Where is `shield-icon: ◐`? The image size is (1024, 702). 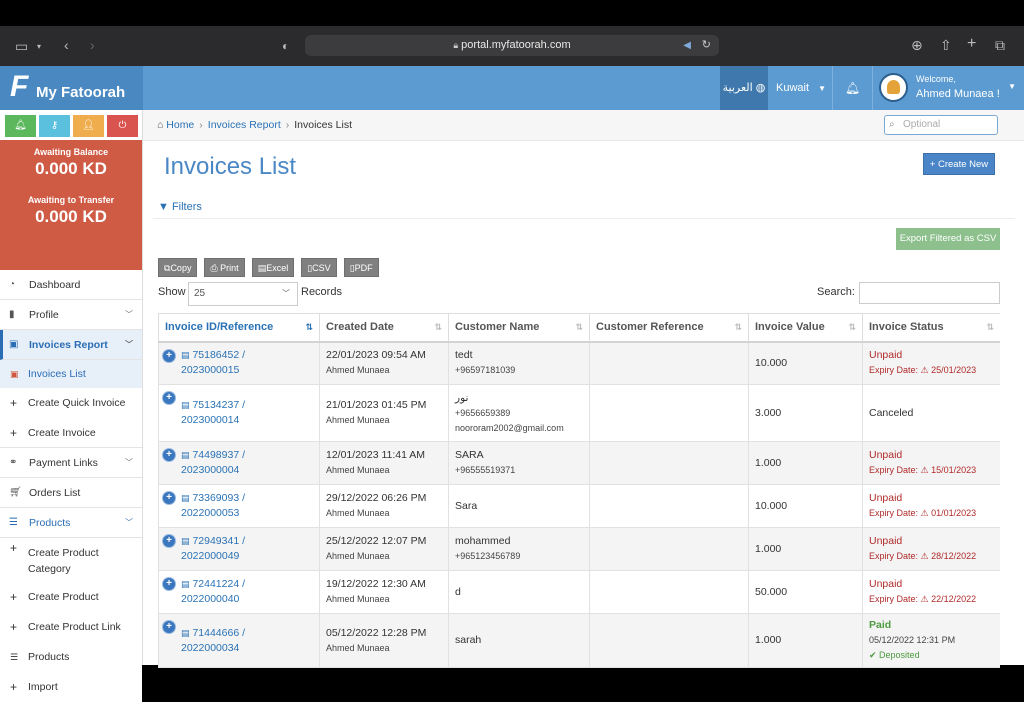
shield-icon: ◐ is located at coordinates (285, 46).